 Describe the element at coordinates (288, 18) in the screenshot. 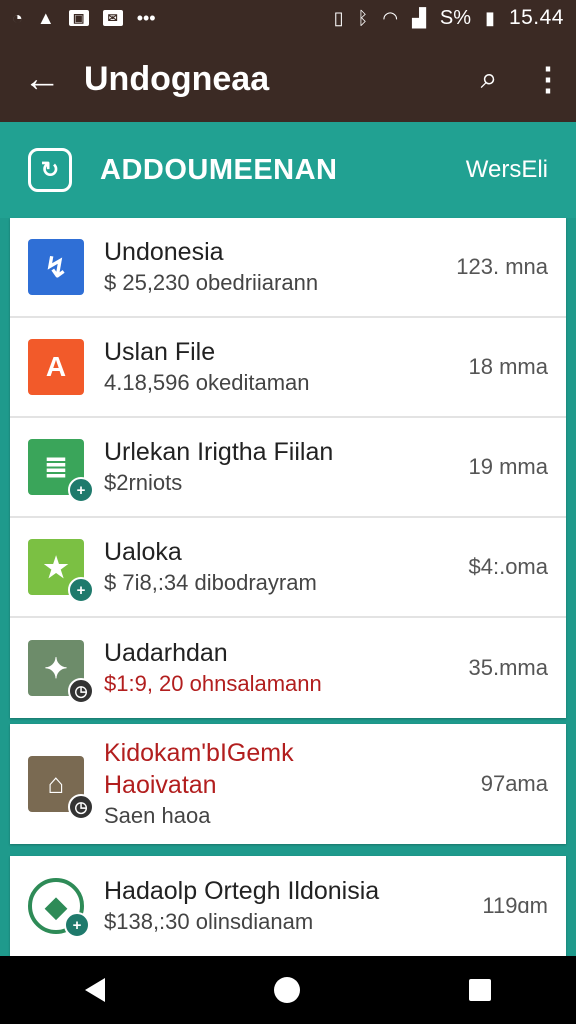

I see `status-bar: ◔ ▲ ▣ ✉ ••• ▯ ᛒ ◠ ▟ S% ▮ 15.44` at that location.